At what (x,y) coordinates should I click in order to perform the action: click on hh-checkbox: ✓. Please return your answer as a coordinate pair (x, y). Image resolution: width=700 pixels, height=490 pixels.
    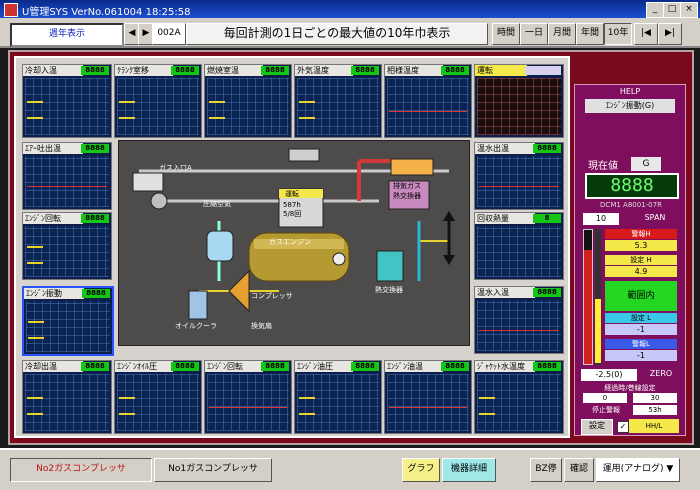
    Looking at the image, I should click on (623, 427).